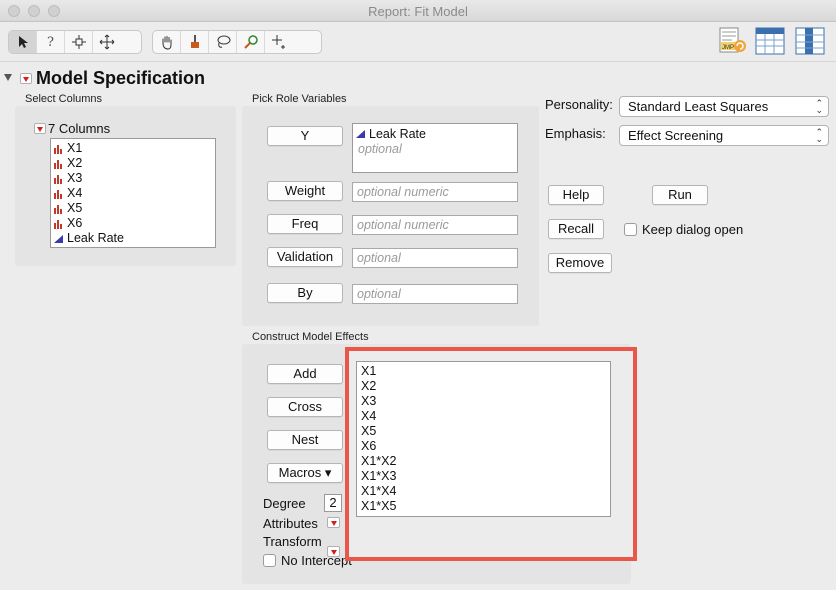  Describe the element at coordinates (299, 99) in the screenshot. I see `pick-roles-label: Pick Role Variables` at that location.